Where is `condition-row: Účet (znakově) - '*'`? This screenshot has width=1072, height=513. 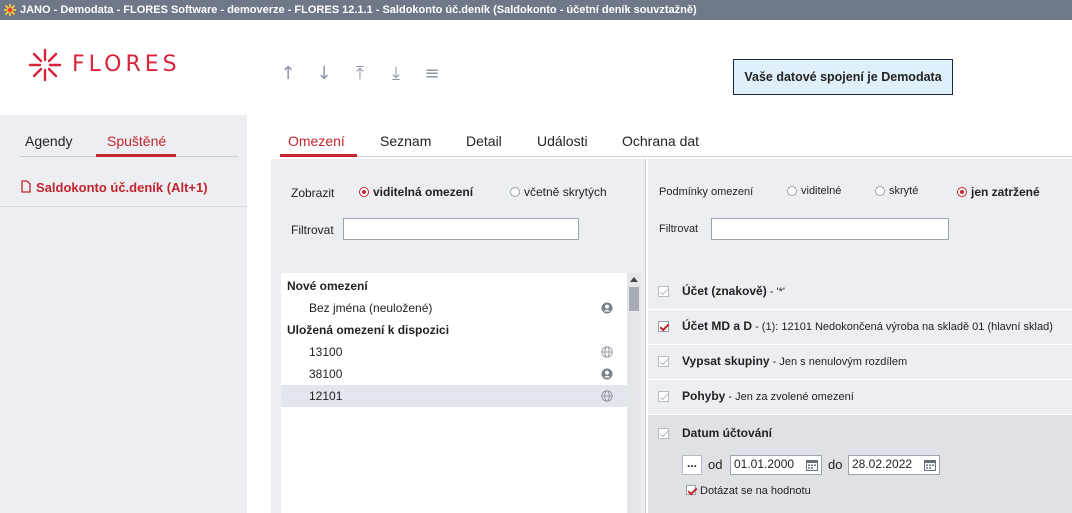
condition-row: Účet (znakově) - '*' is located at coordinates (860, 292).